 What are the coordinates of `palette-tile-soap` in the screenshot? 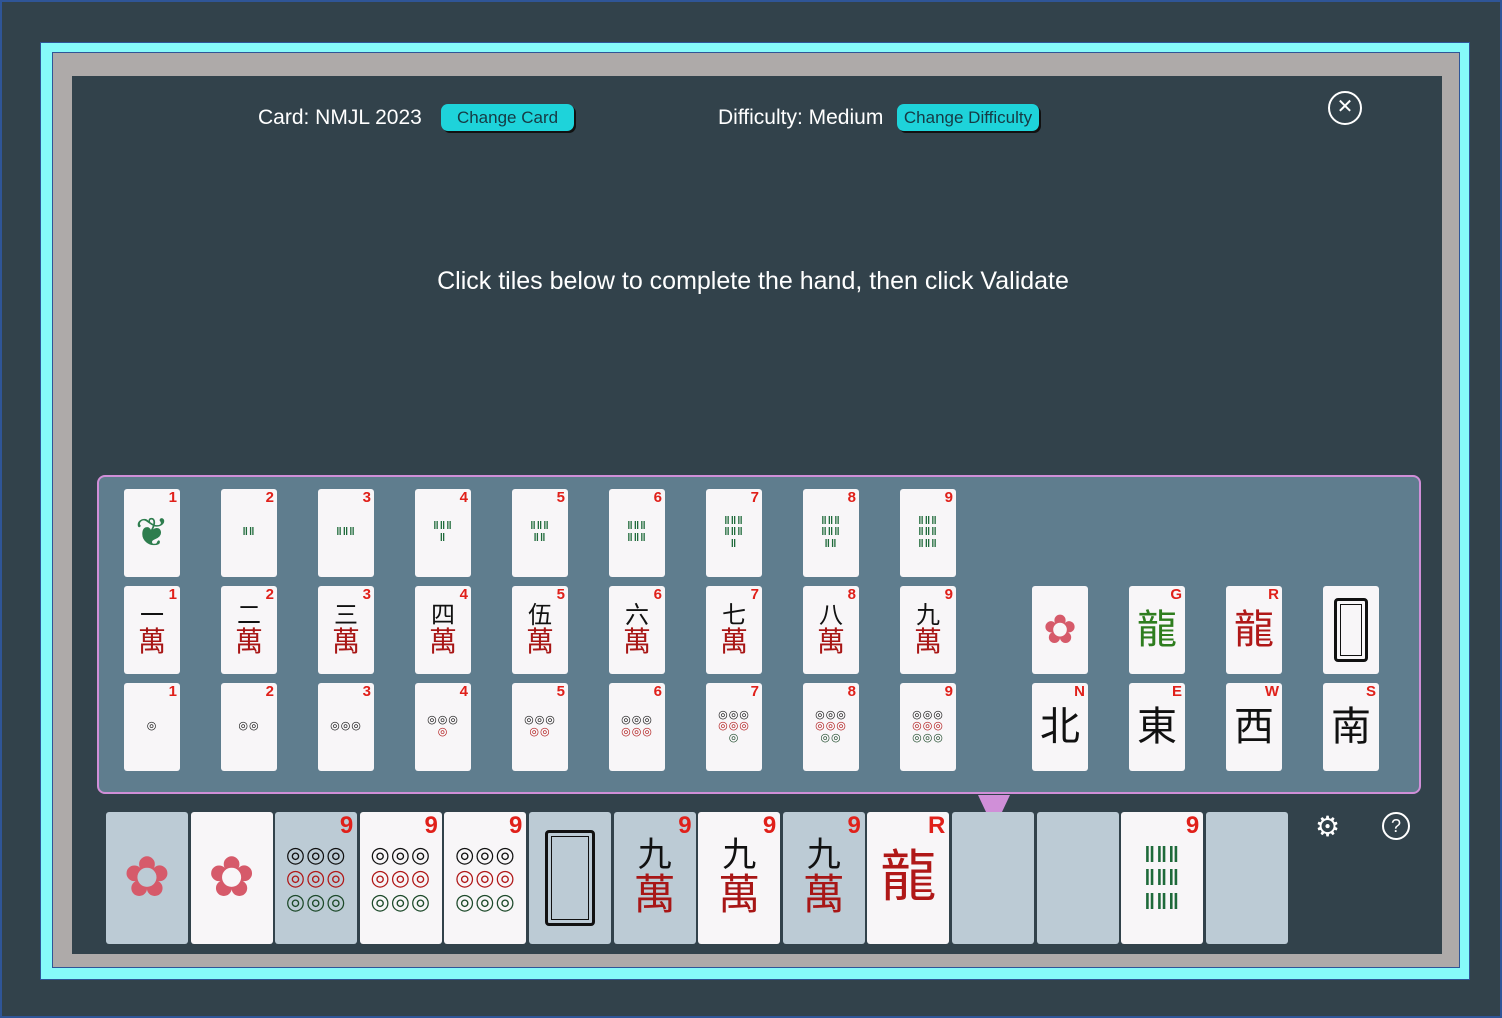 It's located at (1351, 630).